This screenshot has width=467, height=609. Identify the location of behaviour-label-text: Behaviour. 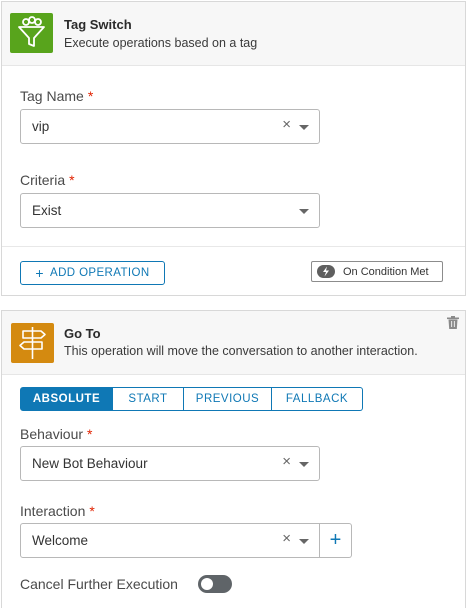
(52, 434).